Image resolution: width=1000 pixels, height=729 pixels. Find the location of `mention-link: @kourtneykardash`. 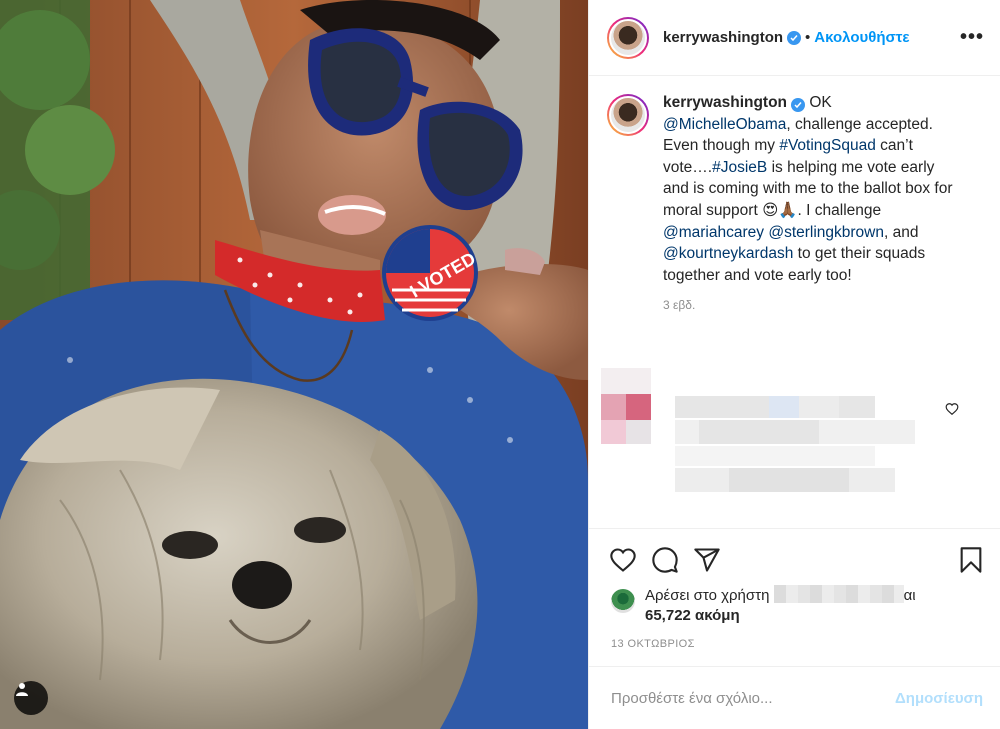

mention-link: @kourtneykardash is located at coordinates (728, 253).